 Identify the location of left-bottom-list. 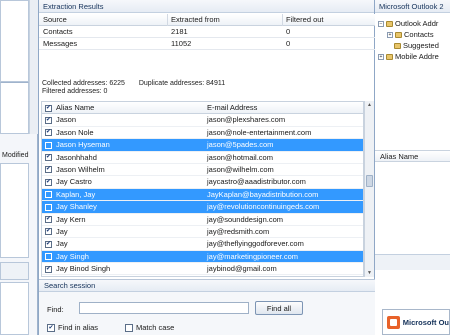
(14, 308).